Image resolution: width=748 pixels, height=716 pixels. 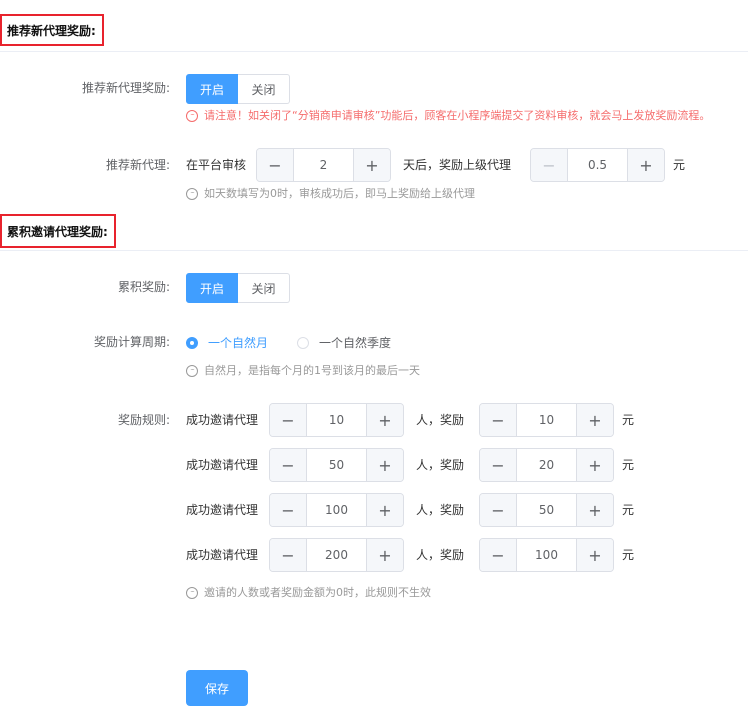 I want to click on audit-middle-text: 天后，奖励上级代理, so click(x=457, y=165).